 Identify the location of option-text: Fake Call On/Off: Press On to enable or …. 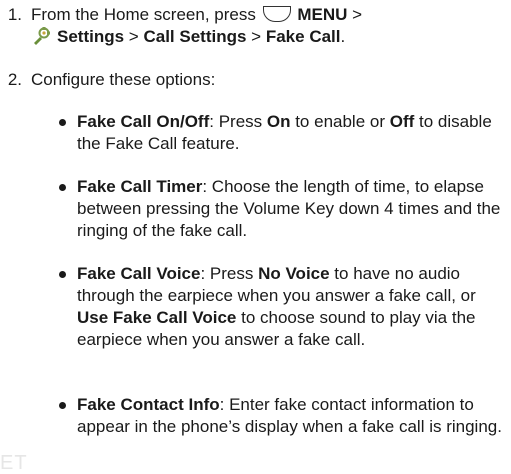
(293, 133).